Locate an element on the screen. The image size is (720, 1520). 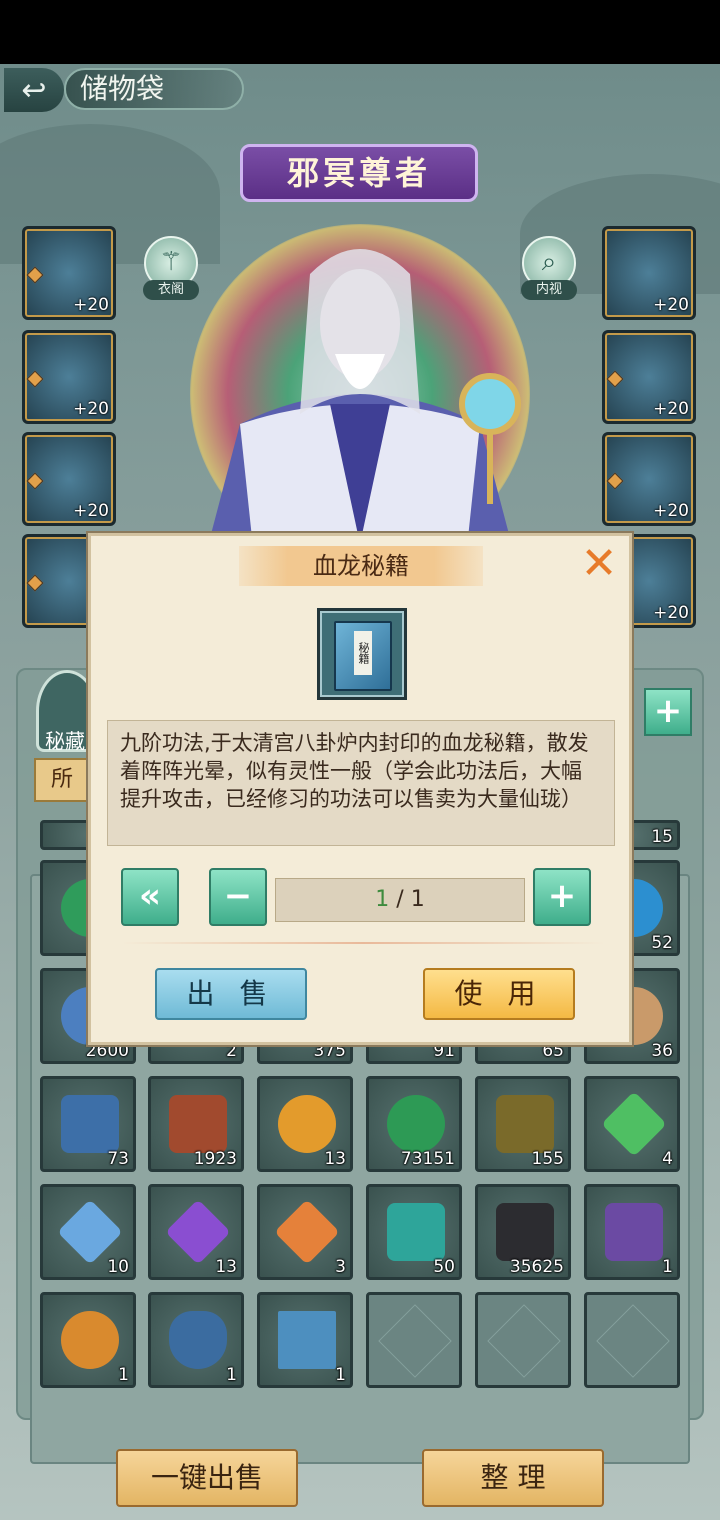
herb-box-icon is located at coordinates (525, 1124).